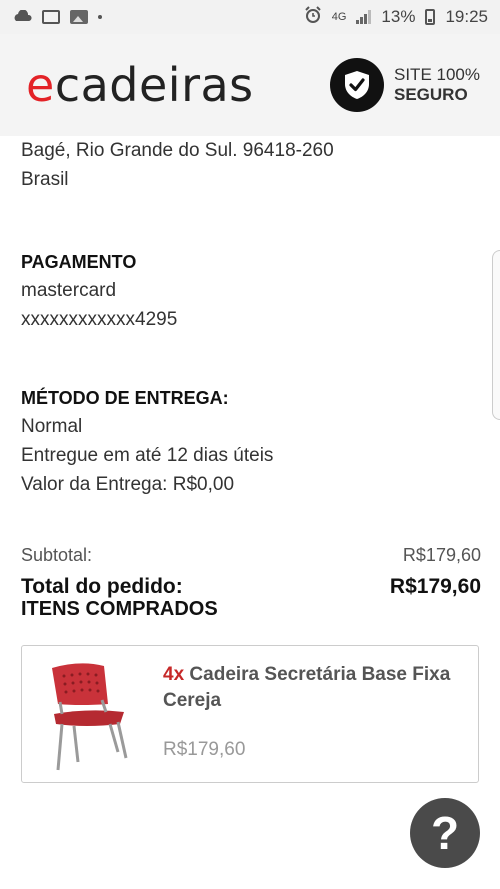 Image resolution: width=500 pixels, height=889 pixels. I want to click on logo-rest: cadeiras, so click(154, 85).